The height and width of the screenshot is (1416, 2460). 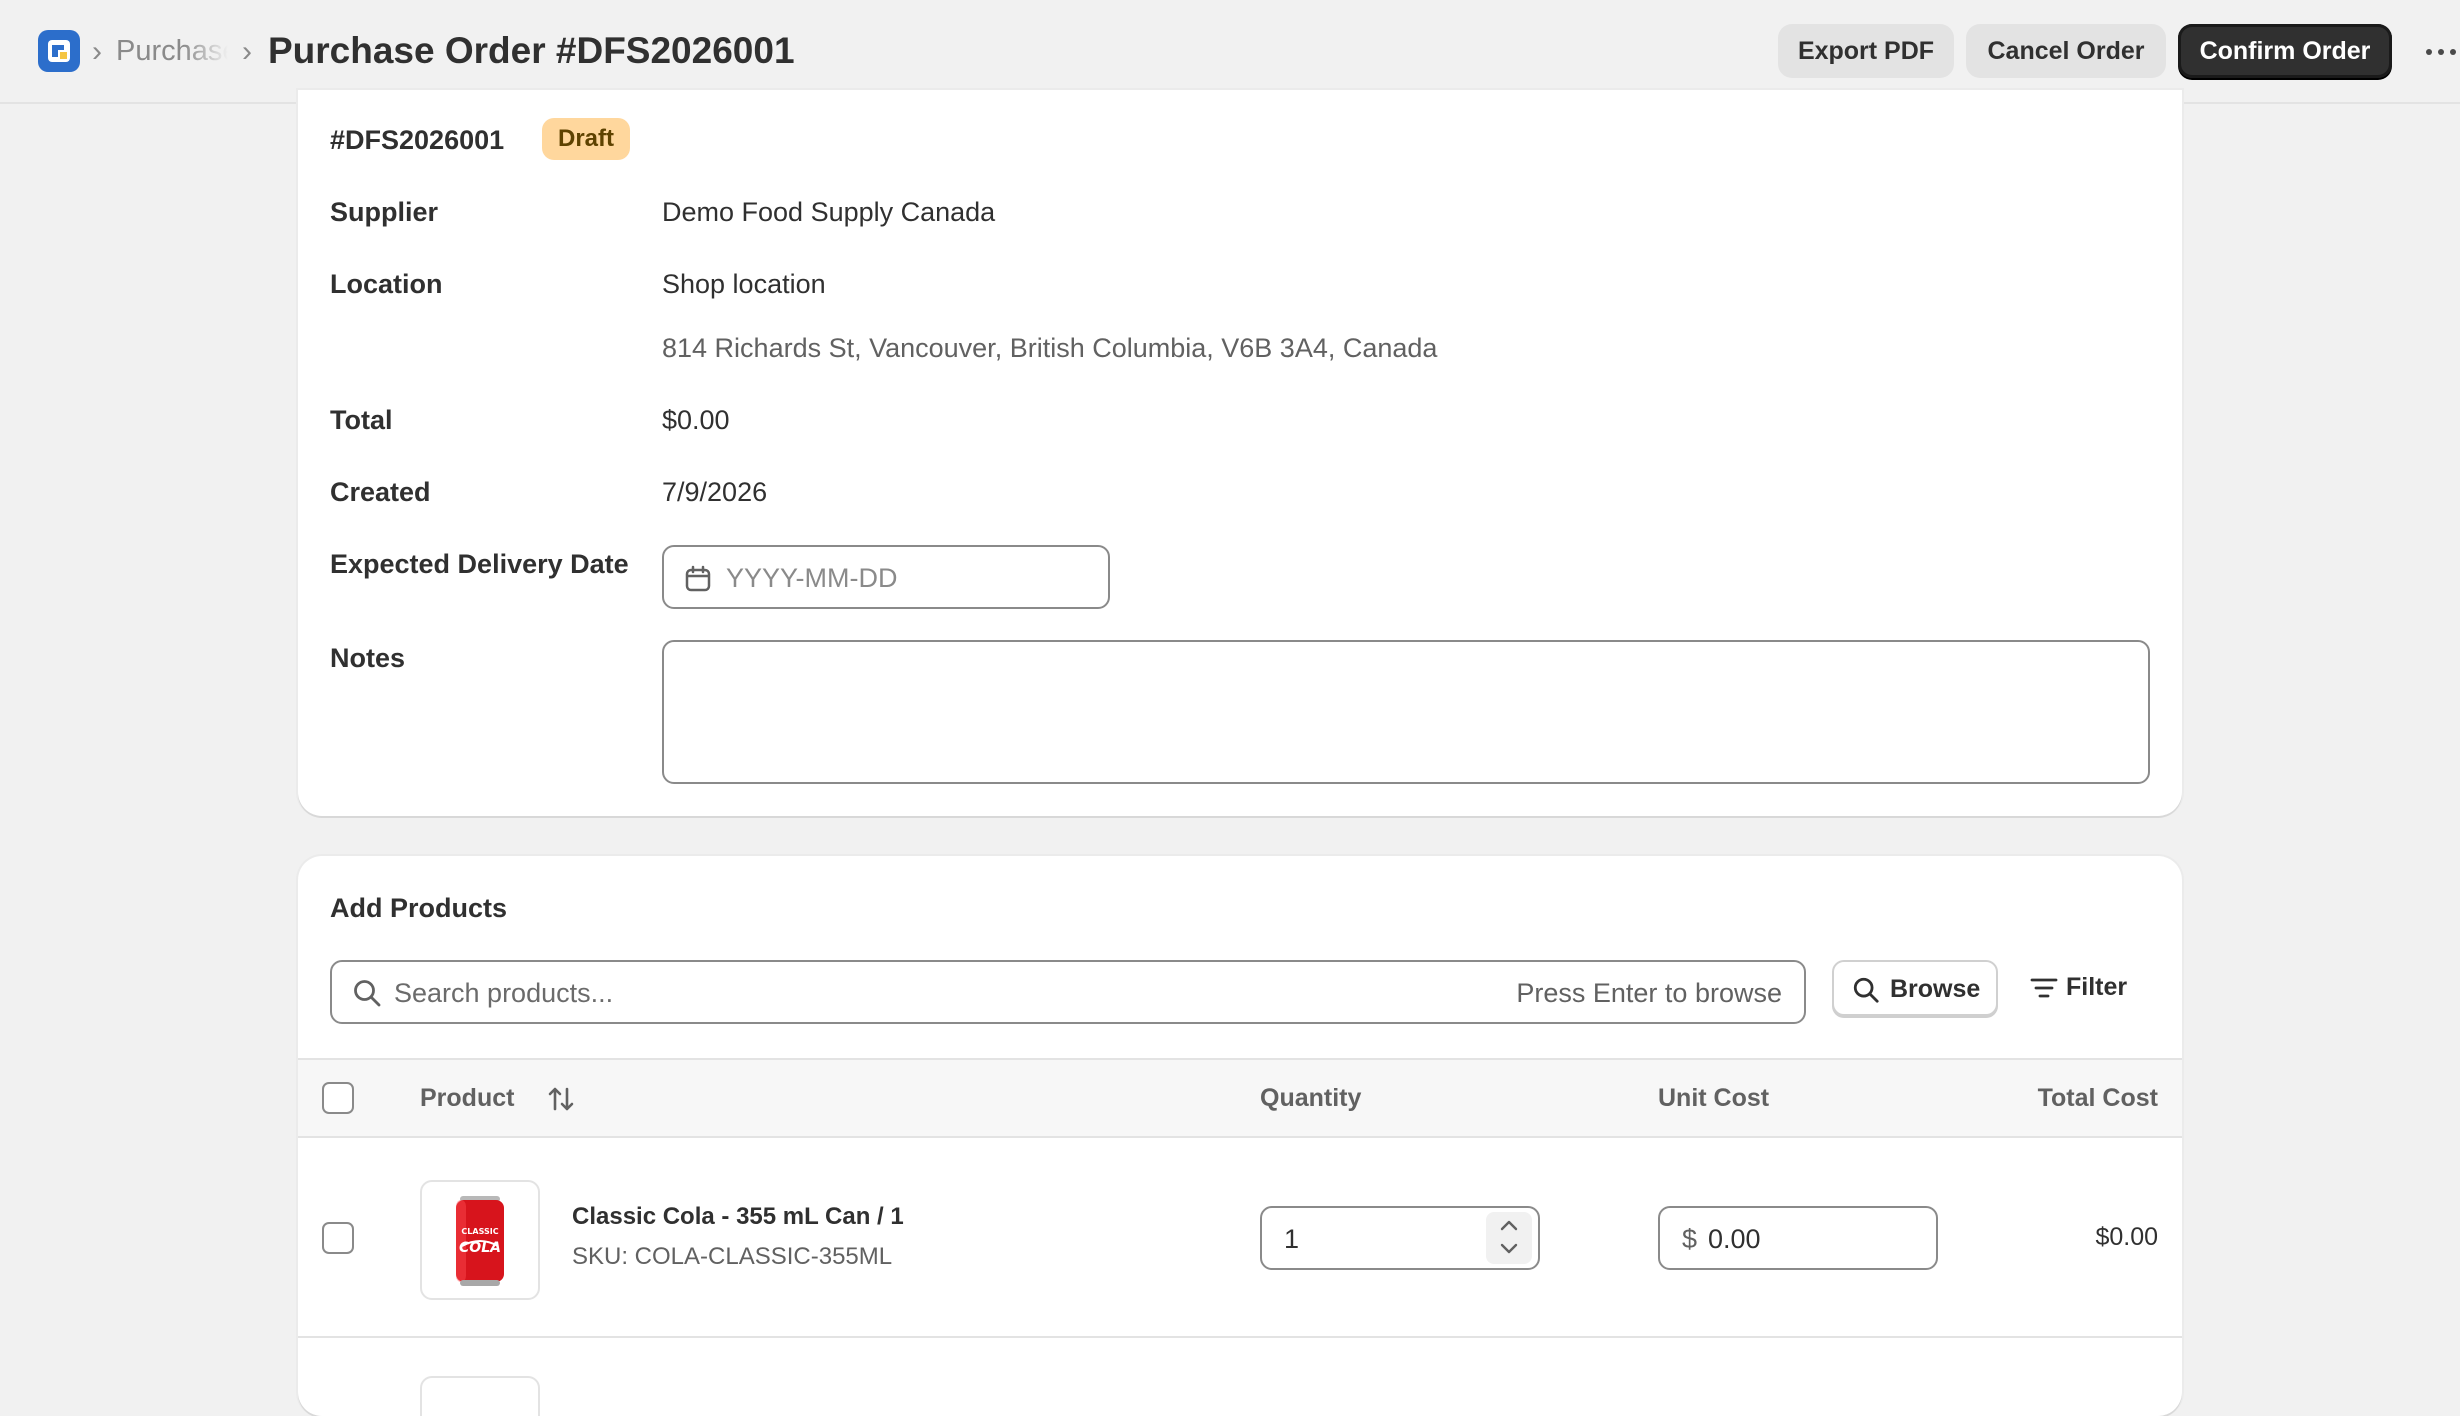 I want to click on chevron-down-icon, so click(x=1509, y=1249).